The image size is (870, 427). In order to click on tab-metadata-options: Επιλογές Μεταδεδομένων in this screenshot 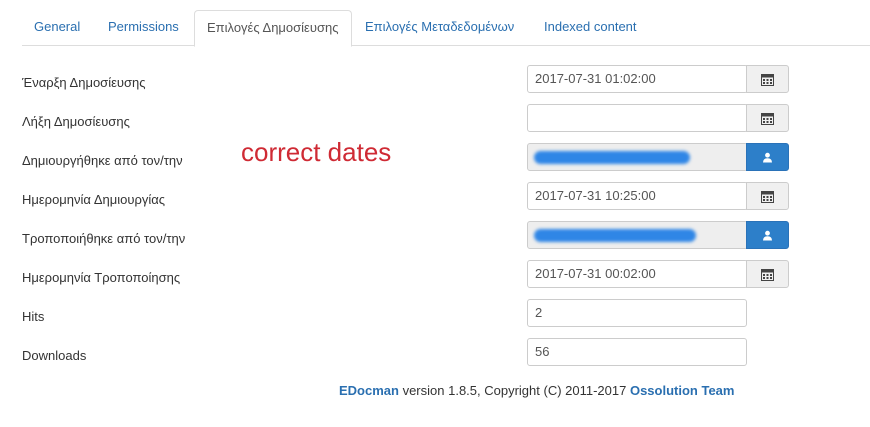, I will do `click(439, 28)`.